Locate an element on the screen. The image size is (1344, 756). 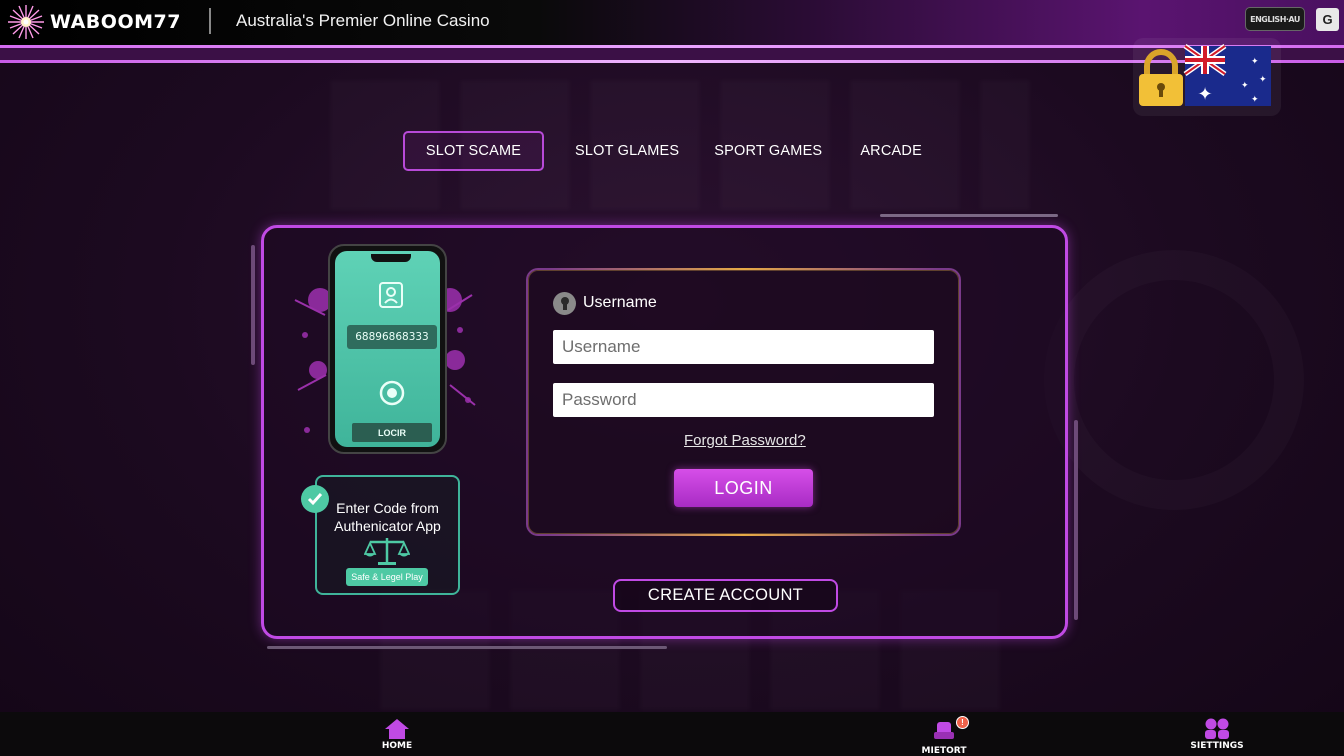
phone-screen: 68896868333 LOCIR is located at coordinates (387, 349).